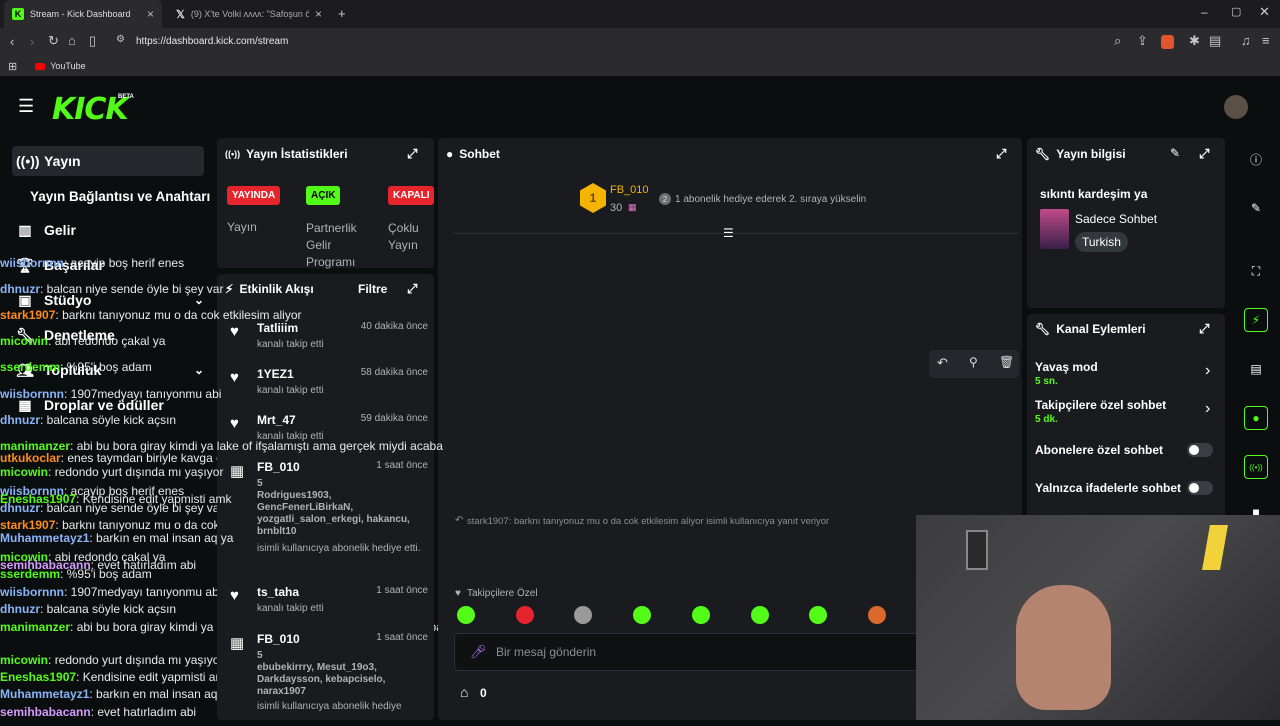 This screenshot has width=1280, height=726. What do you see at coordinates (1236, 11) in the screenshot?
I see `maximize-icon: ▢` at bounding box center [1236, 11].